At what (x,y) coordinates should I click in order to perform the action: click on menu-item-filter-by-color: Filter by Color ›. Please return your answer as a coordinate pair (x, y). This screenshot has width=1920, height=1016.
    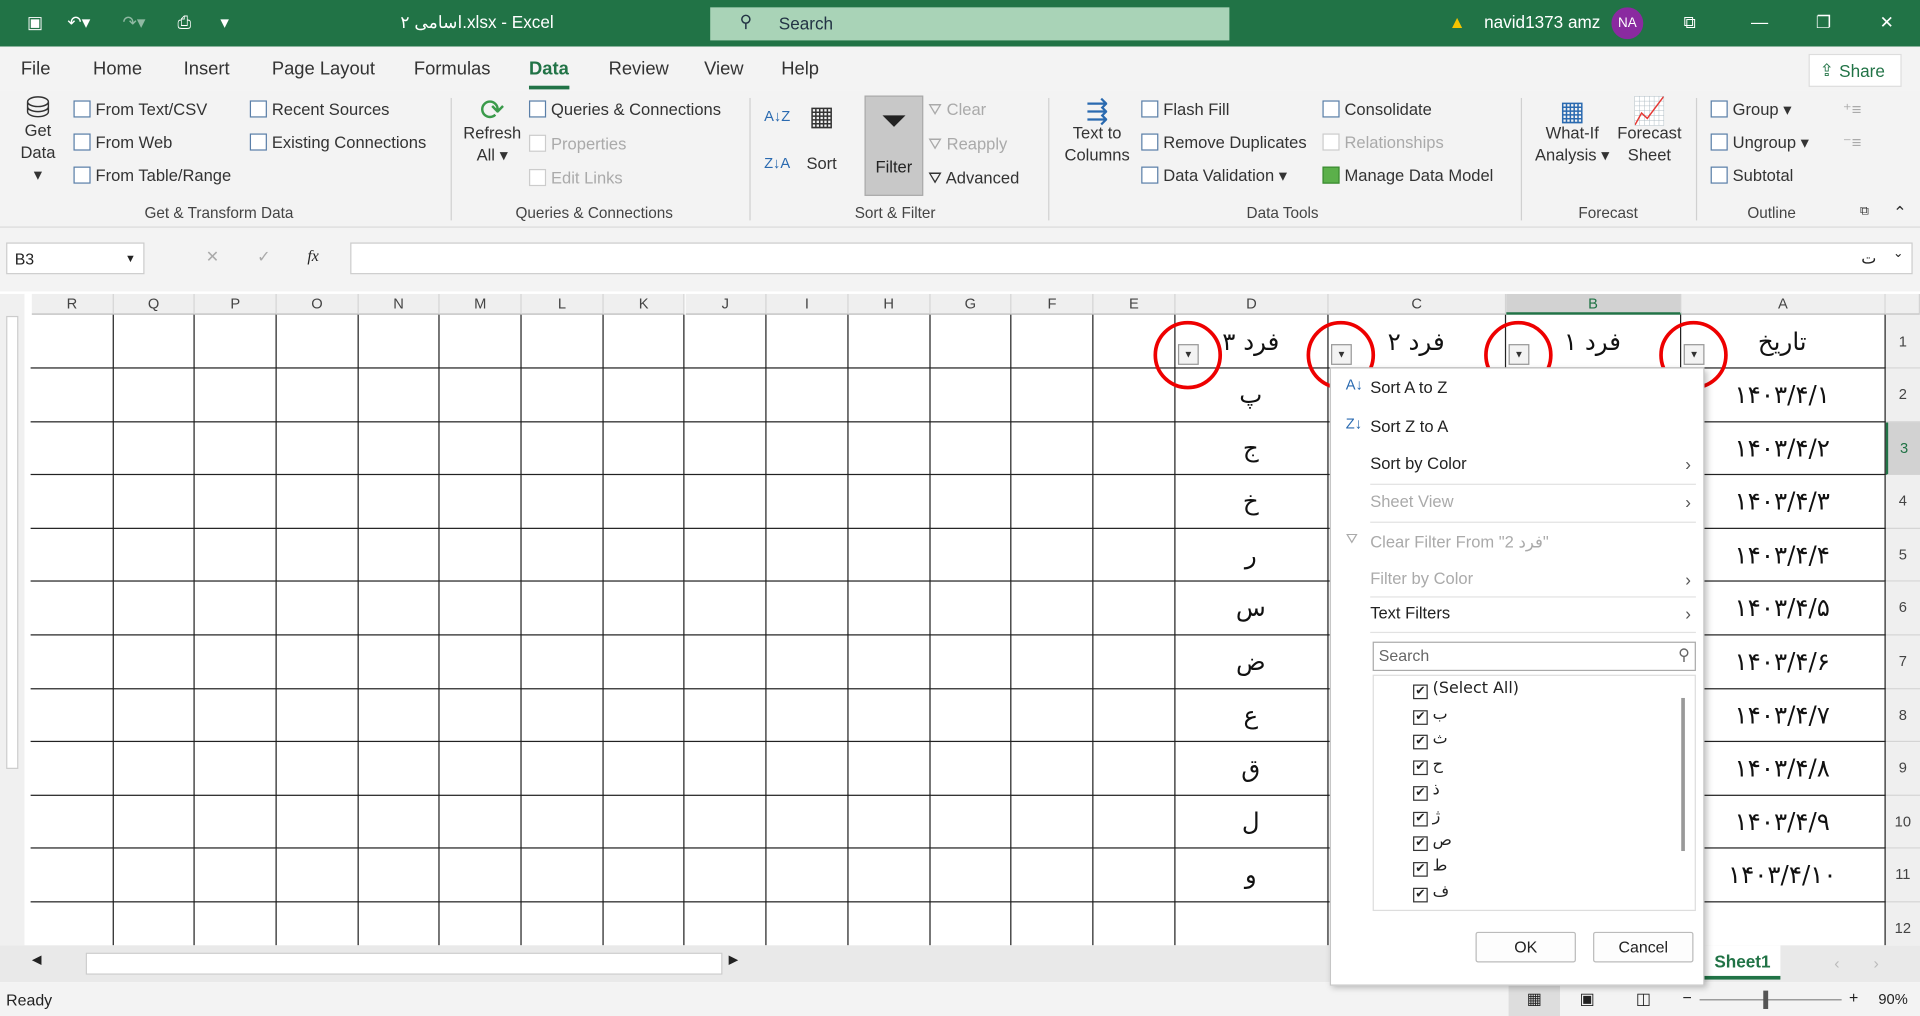
    Looking at the image, I should click on (1536, 579).